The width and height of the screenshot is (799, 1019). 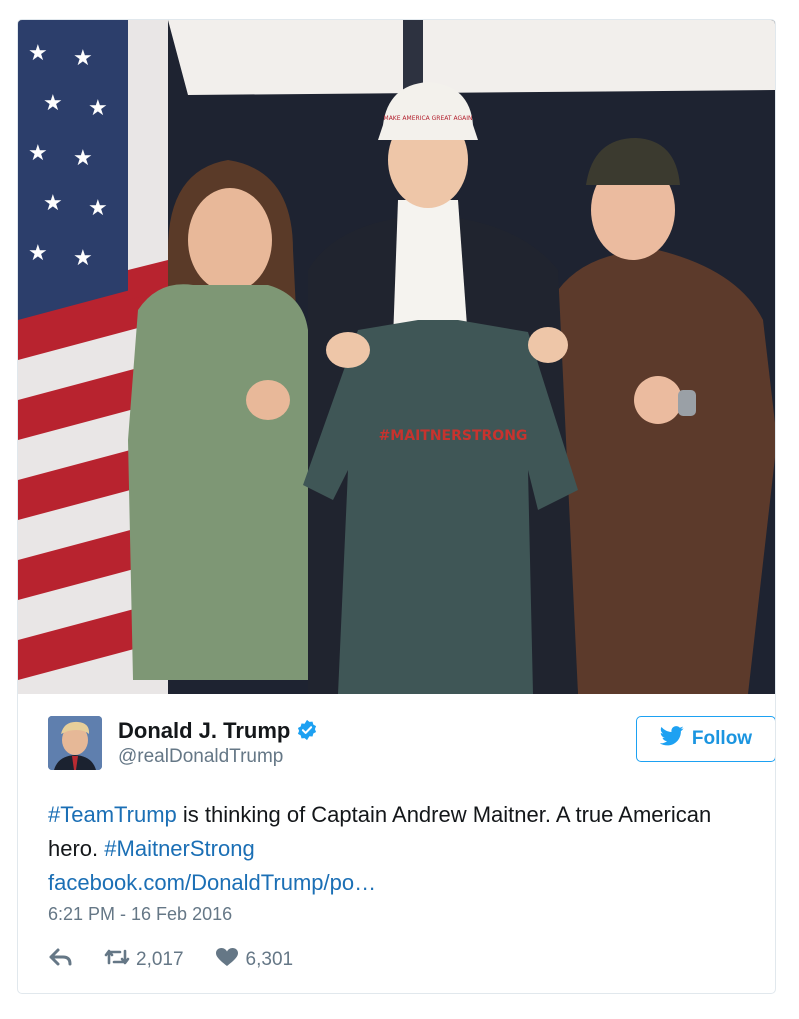 I want to click on heart-icon, so click(x=227, y=960).